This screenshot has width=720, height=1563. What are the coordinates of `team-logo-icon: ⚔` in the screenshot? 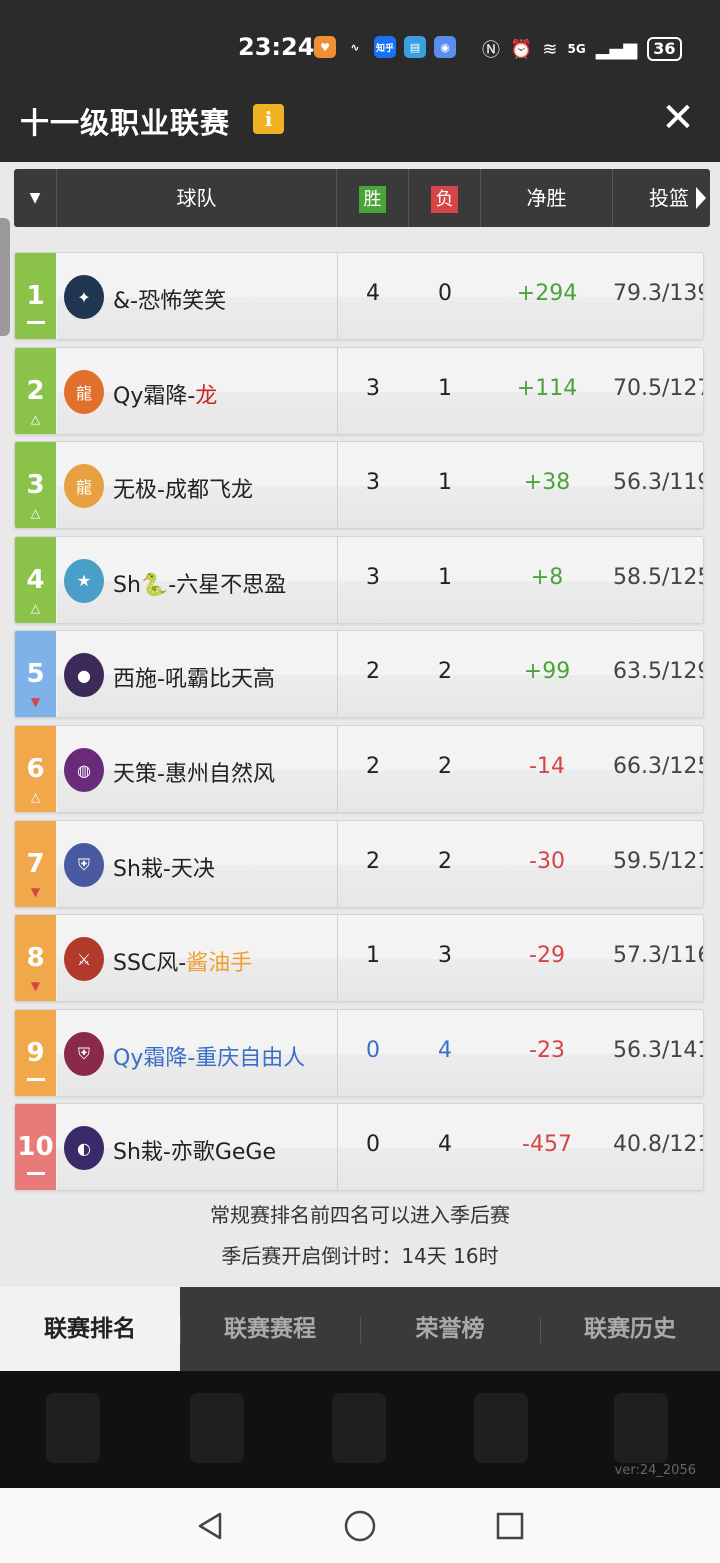 It's located at (84, 959).